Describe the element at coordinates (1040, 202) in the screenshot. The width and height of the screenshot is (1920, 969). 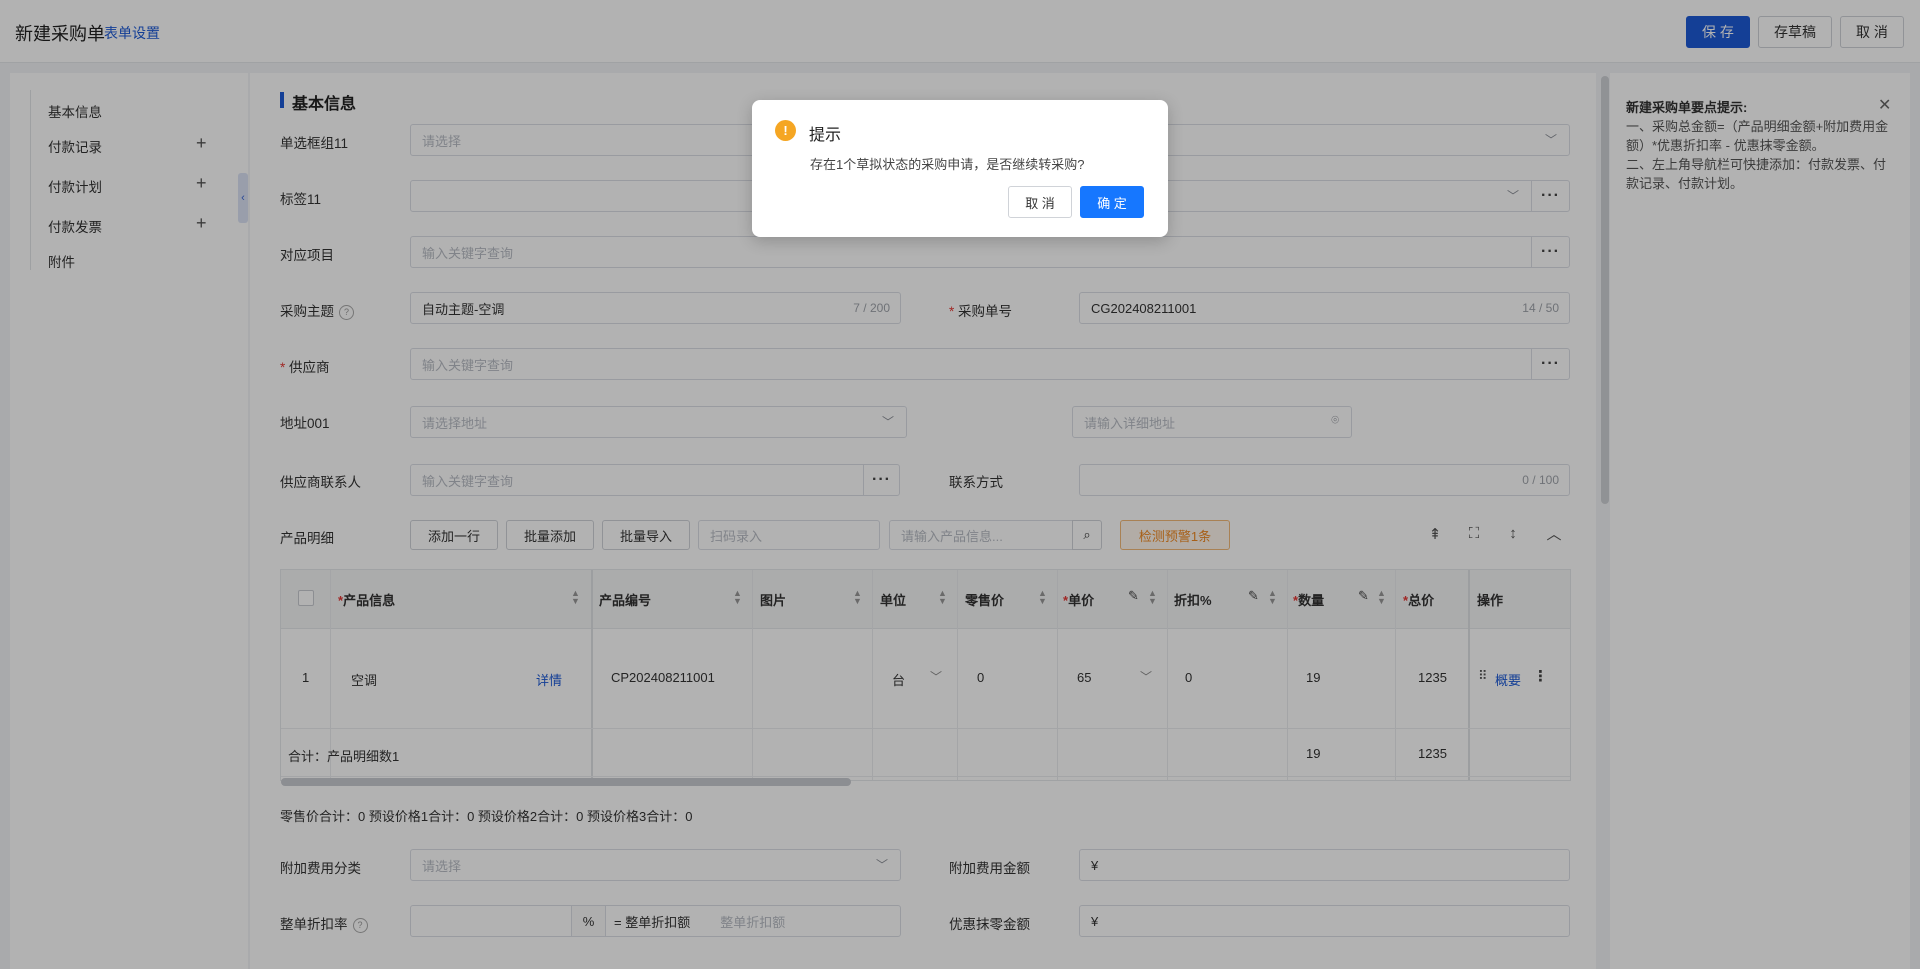
I see `dialog-cancel-button: 取 消` at that location.